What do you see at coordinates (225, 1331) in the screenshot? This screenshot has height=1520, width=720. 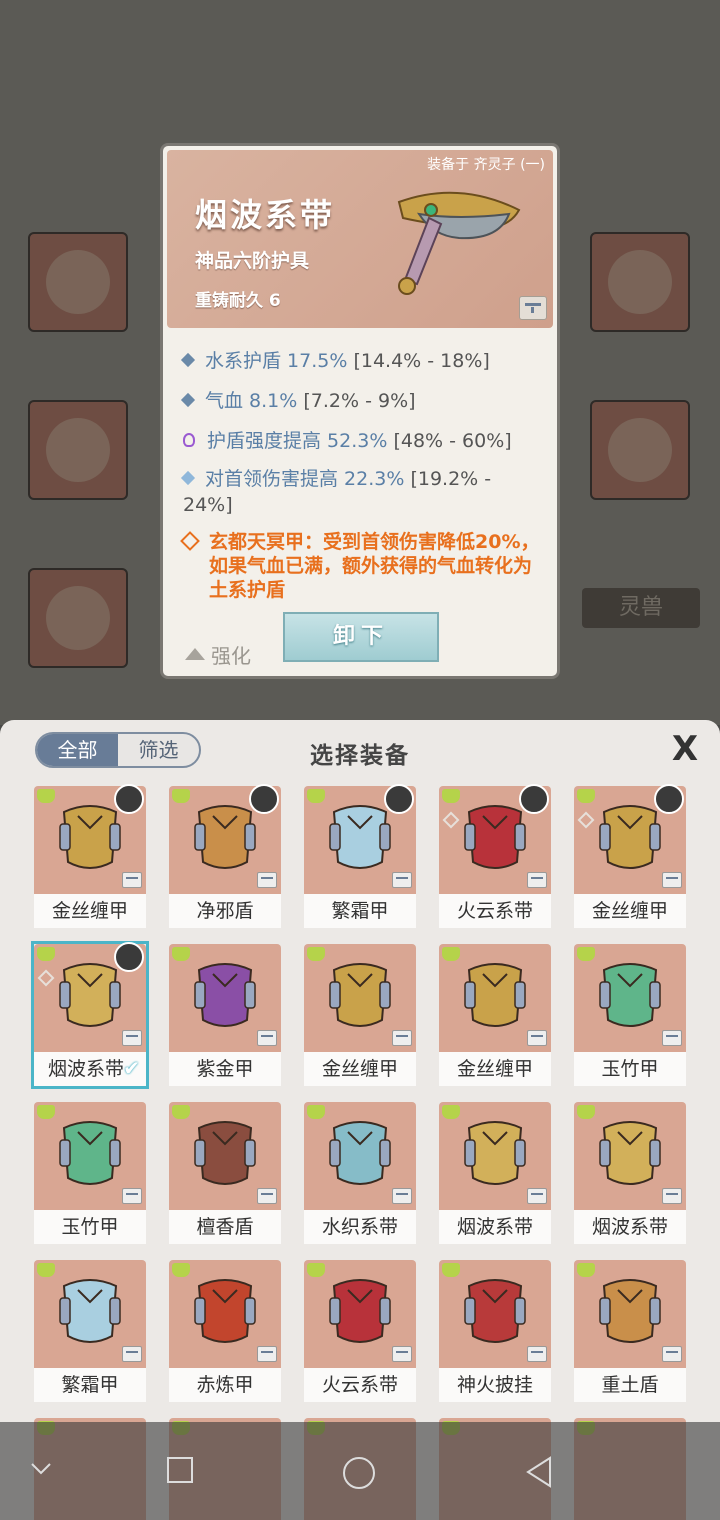 I see `equipment-cell: 赤炼甲` at bounding box center [225, 1331].